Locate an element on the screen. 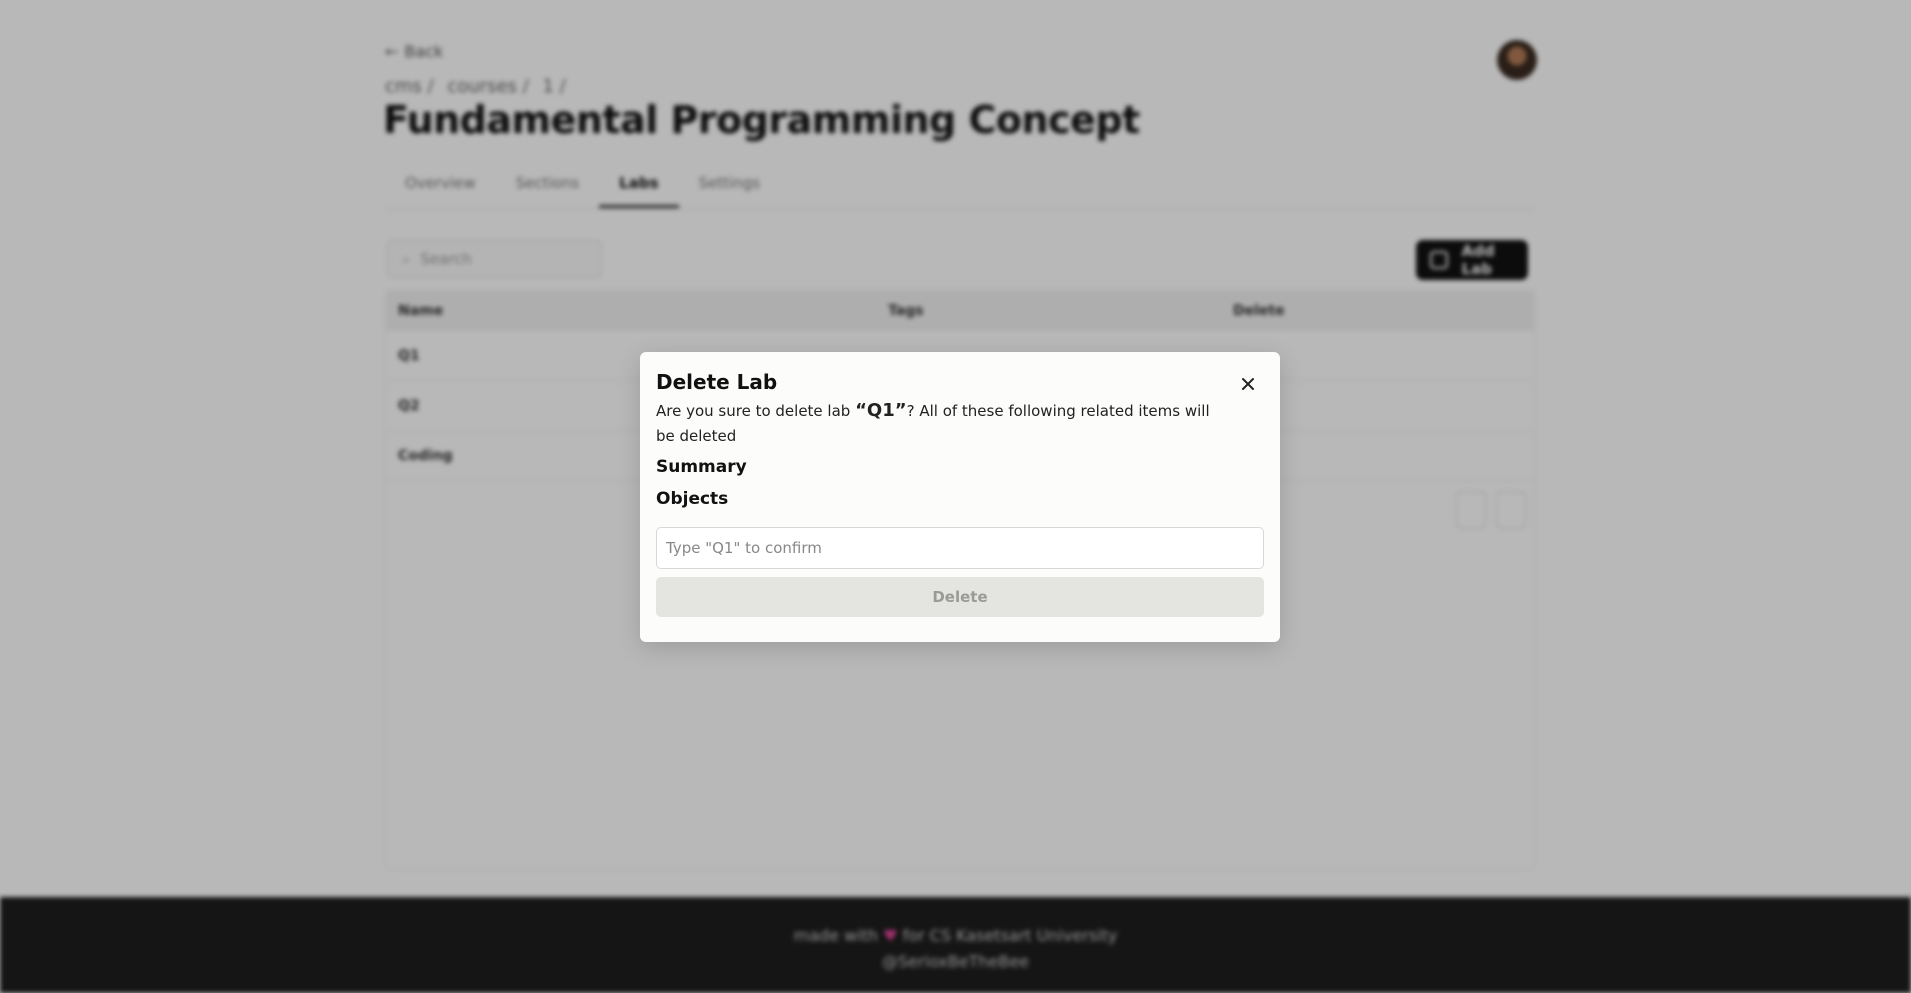 The height and width of the screenshot is (993, 1911). delete-button: Delete is located at coordinates (960, 597).